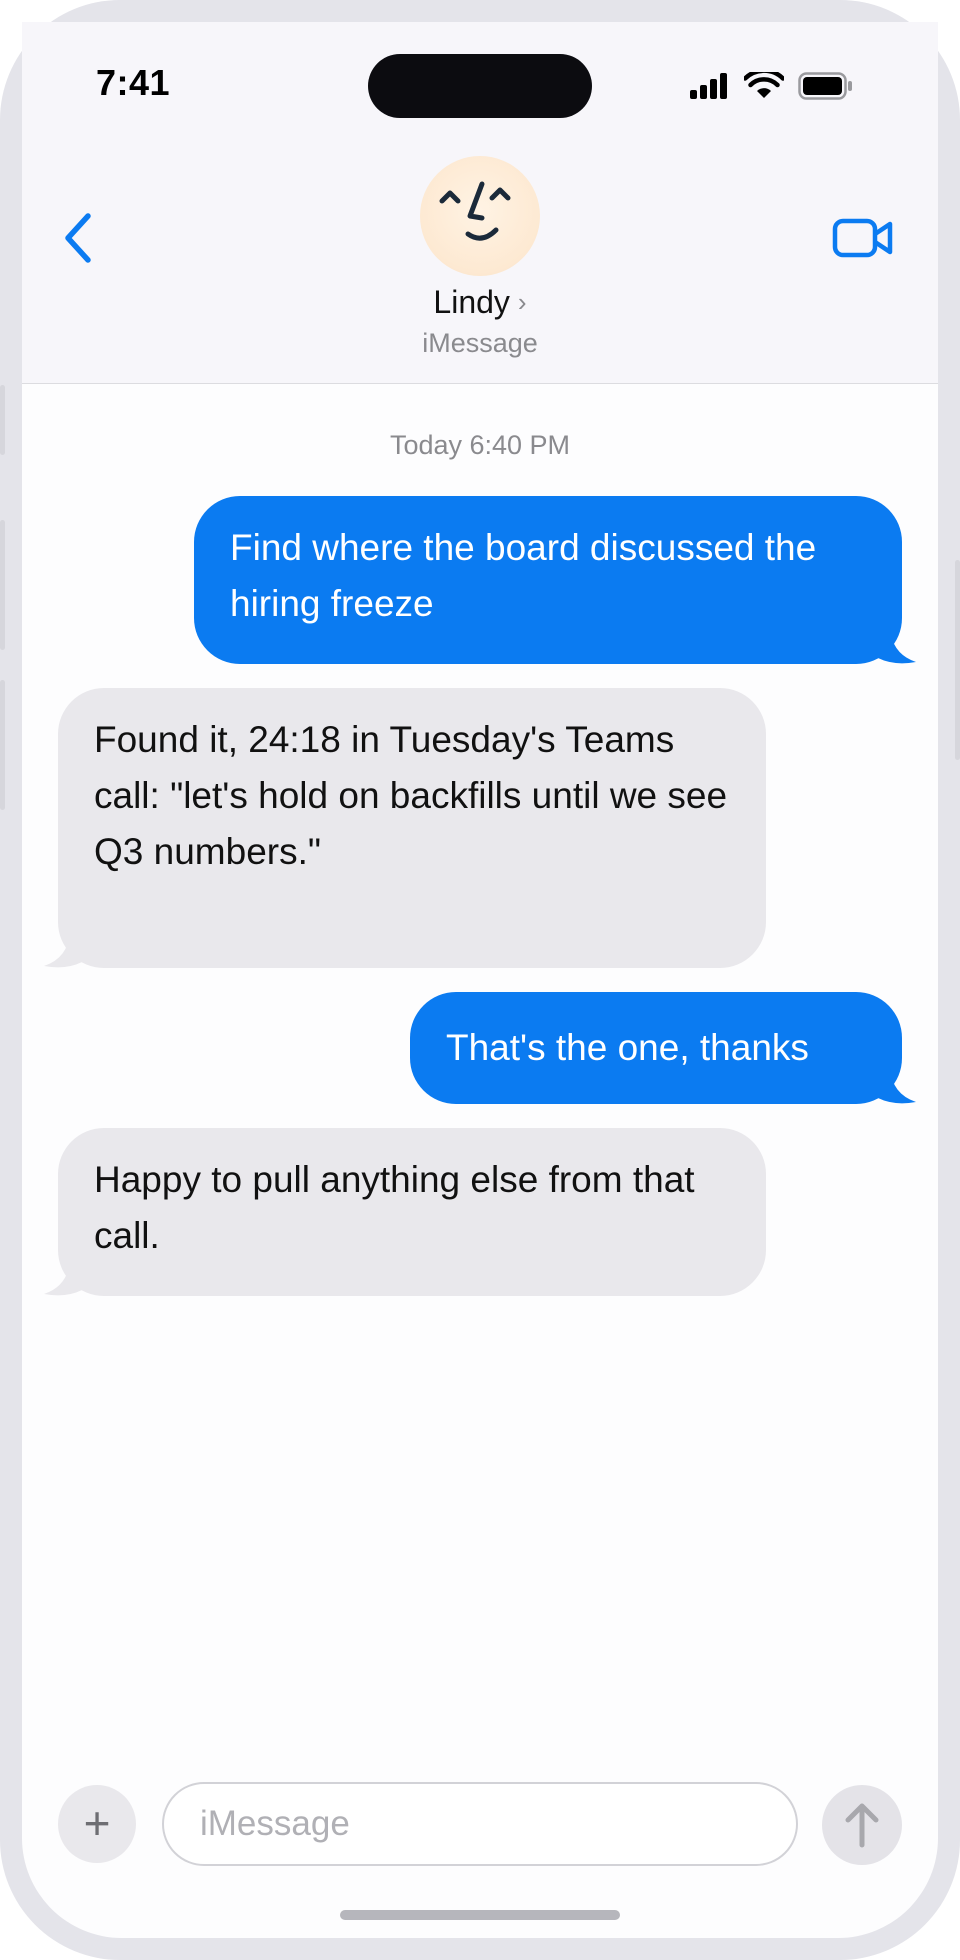 The image size is (960, 1960). Describe the element at coordinates (627, 1047) in the screenshot. I see `message-text: That's the one, thanks` at that location.